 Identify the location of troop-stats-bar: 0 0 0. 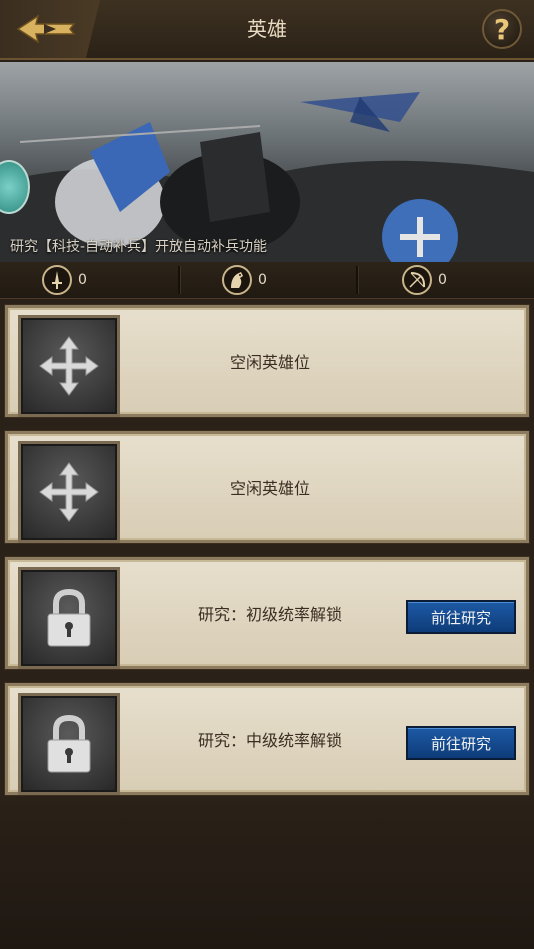
(267, 280).